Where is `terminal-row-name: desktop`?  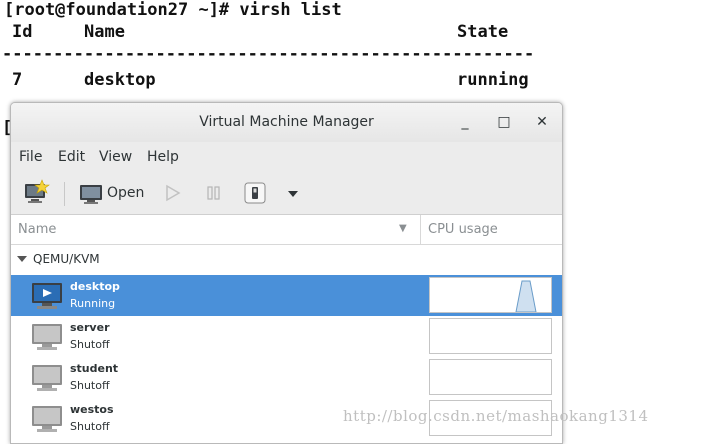 terminal-row-name: desktop is located at coordinates (120, 80).